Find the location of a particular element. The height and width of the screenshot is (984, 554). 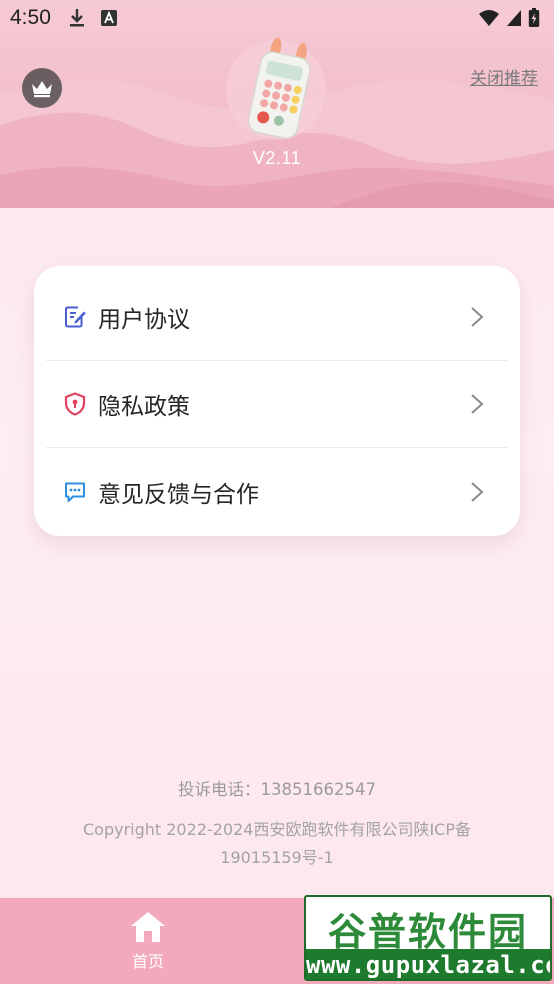

app-version: V2.11 is located at coordinates (277, 158).